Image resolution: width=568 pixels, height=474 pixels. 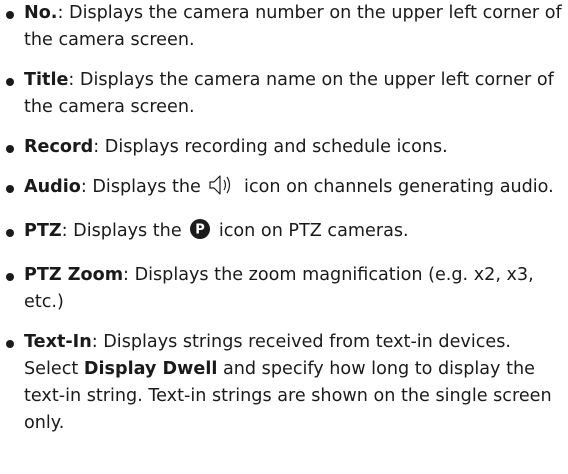 I want to click on item-term: No., so click(x=41, y=13).